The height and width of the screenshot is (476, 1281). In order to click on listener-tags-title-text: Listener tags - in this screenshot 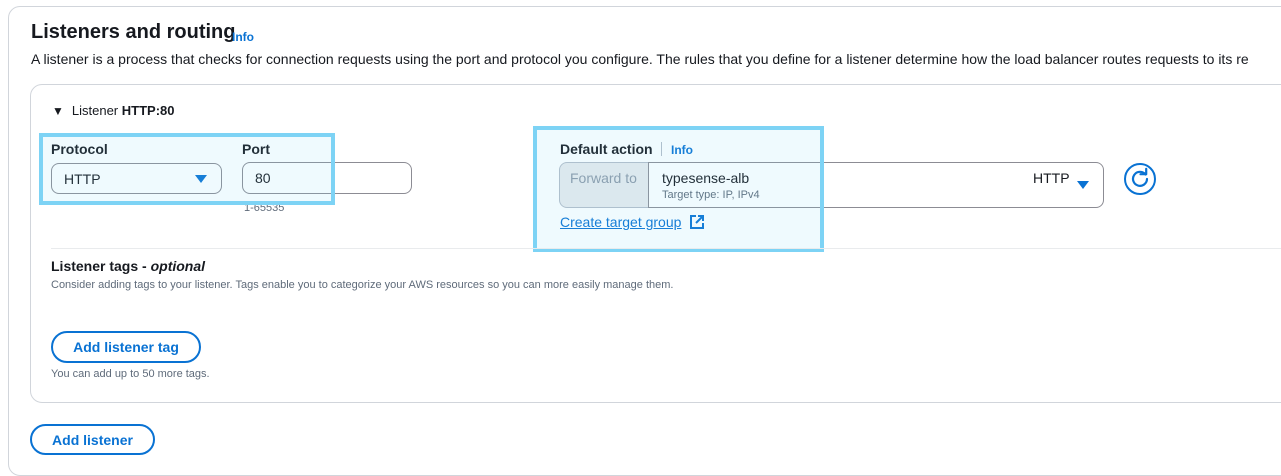, I will do `click(99, 266)`.